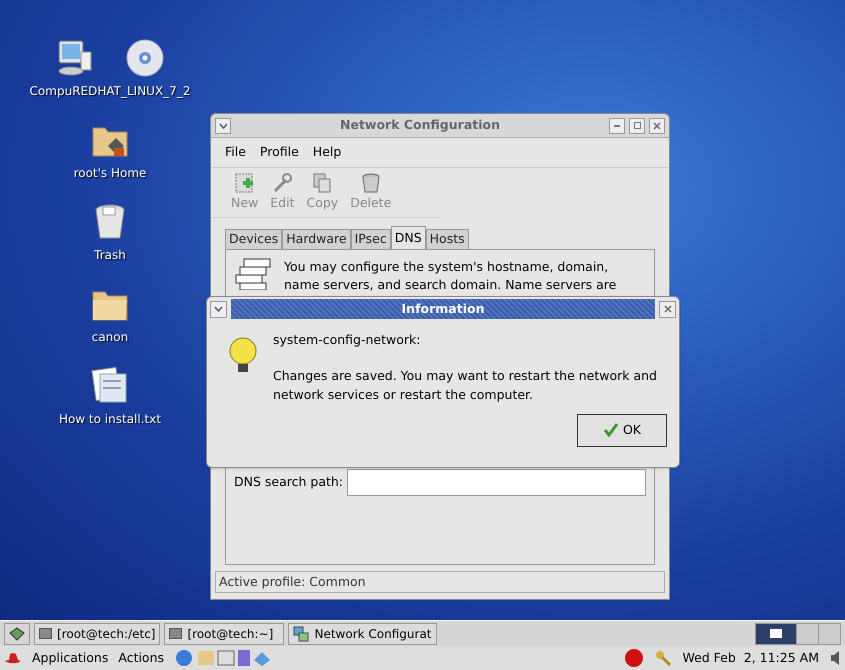 The height and width of the screenshot is (670, 845). Describe the element at coordinates (440, 582) in the screenshot. I see `status-bar: Active profile: Common` at that location.